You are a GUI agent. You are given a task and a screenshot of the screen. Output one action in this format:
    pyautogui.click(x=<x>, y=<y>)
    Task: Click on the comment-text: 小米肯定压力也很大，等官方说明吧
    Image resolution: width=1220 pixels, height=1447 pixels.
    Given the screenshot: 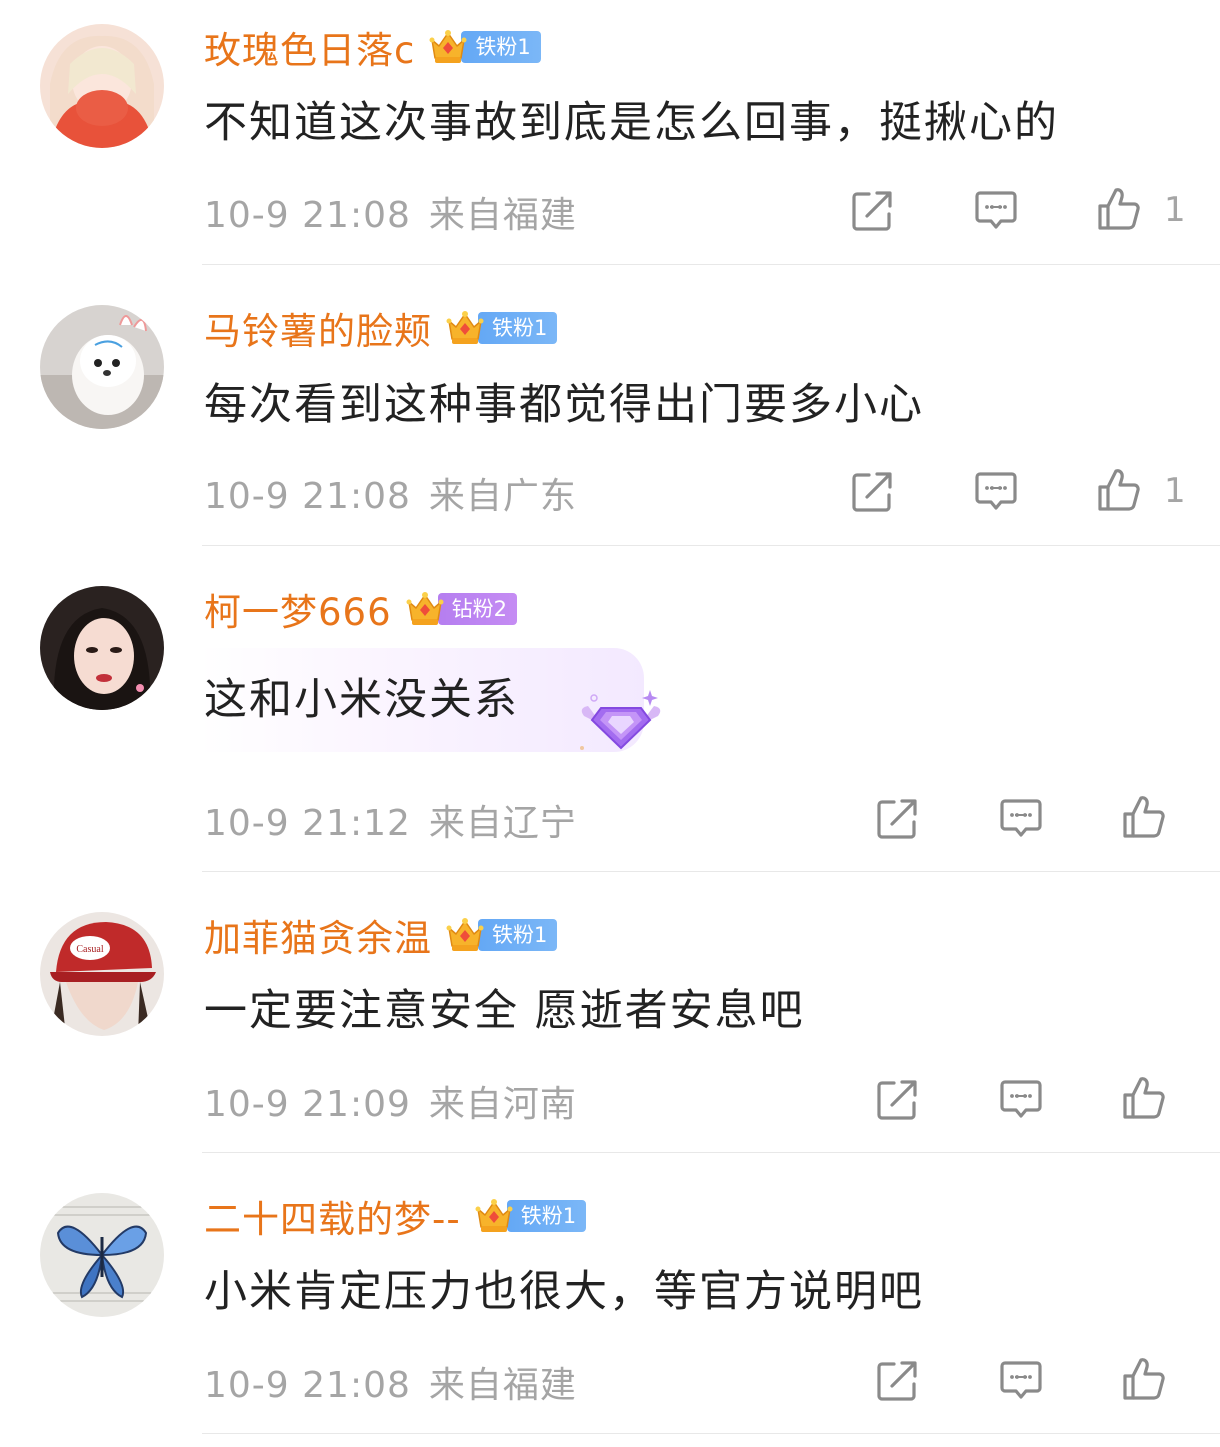 What is the action you would take?
    pyautogui.click(x=564, y=1292)
    